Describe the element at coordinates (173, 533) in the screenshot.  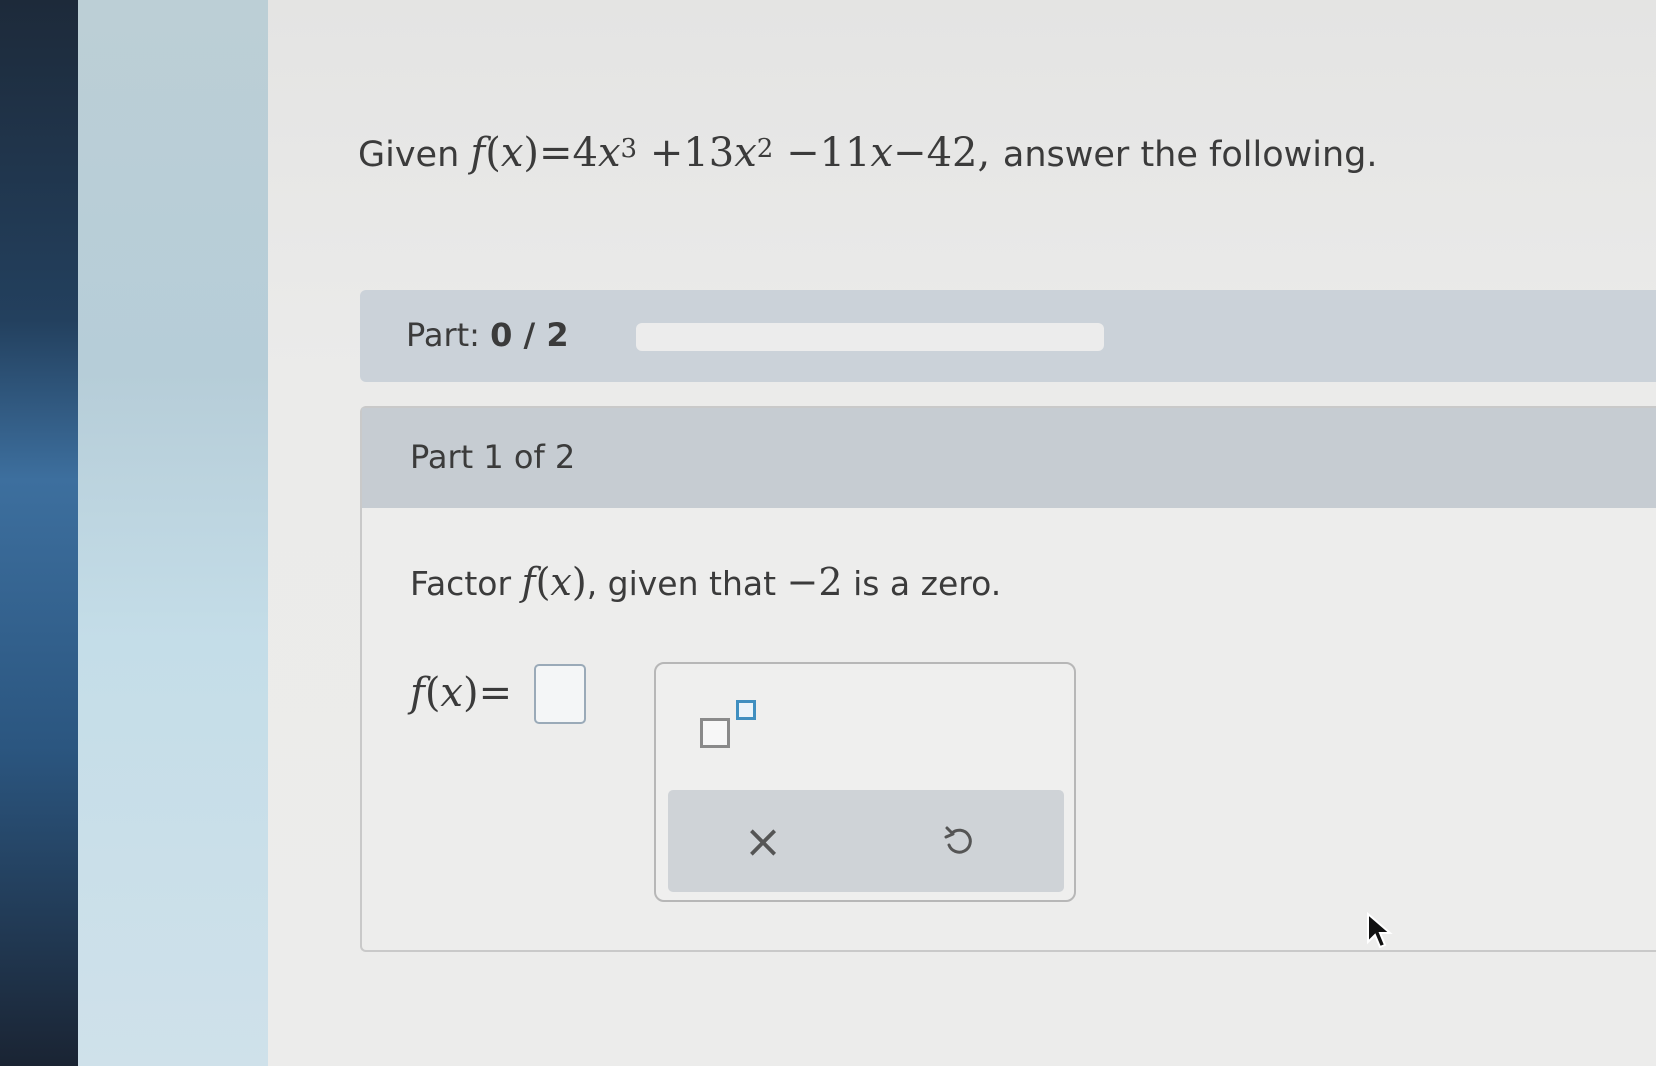
I see `monitor-bezel-light` at that location.